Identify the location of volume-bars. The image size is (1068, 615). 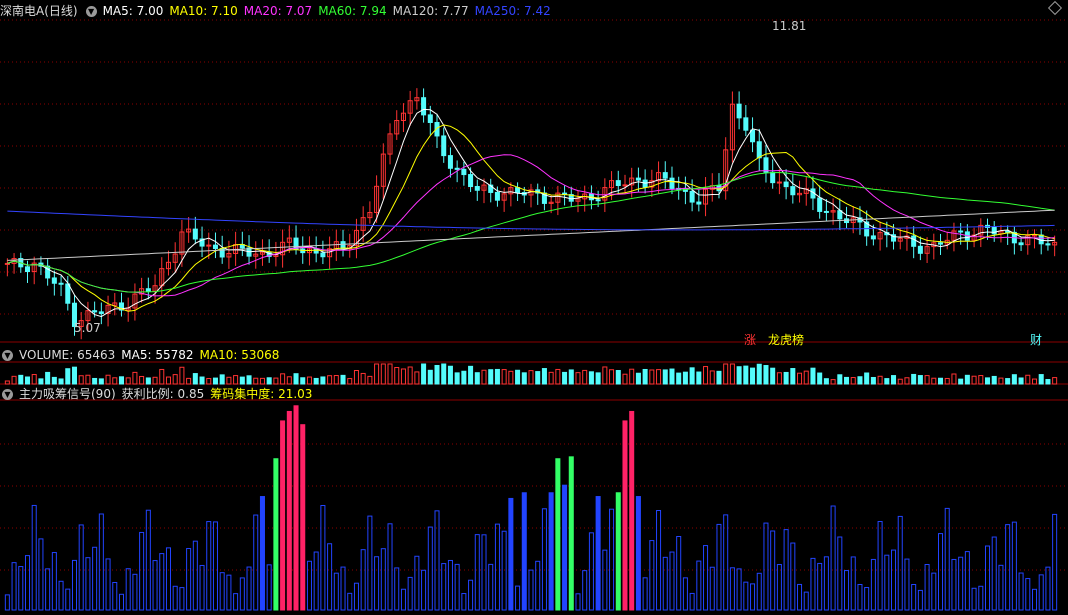
(531, 374).